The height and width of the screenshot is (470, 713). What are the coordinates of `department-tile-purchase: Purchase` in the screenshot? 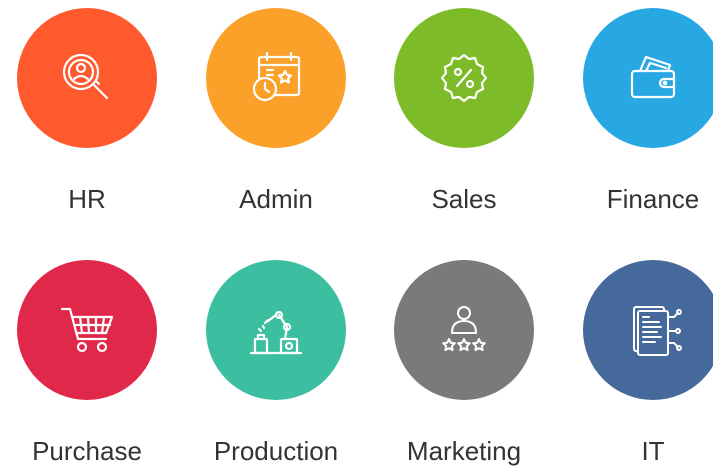 It's located at (88, 365).